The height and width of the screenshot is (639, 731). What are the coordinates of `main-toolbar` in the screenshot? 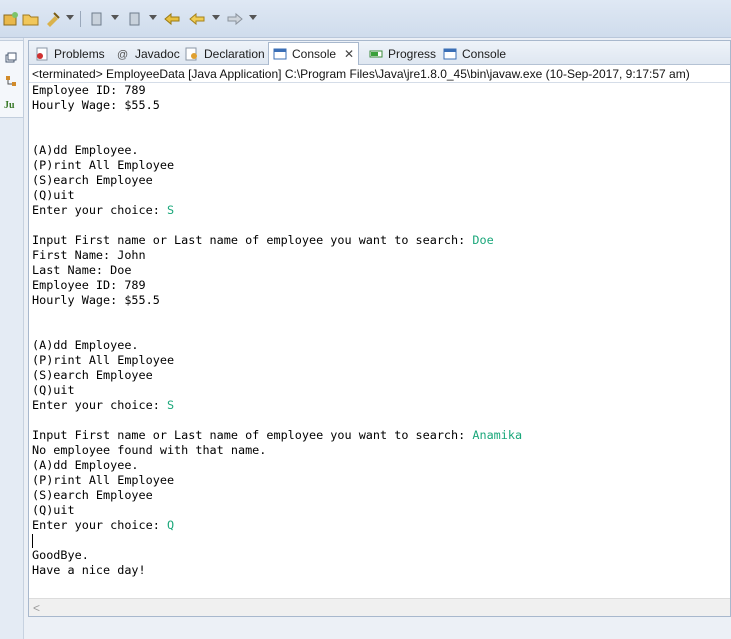 It's located at (365, 19).